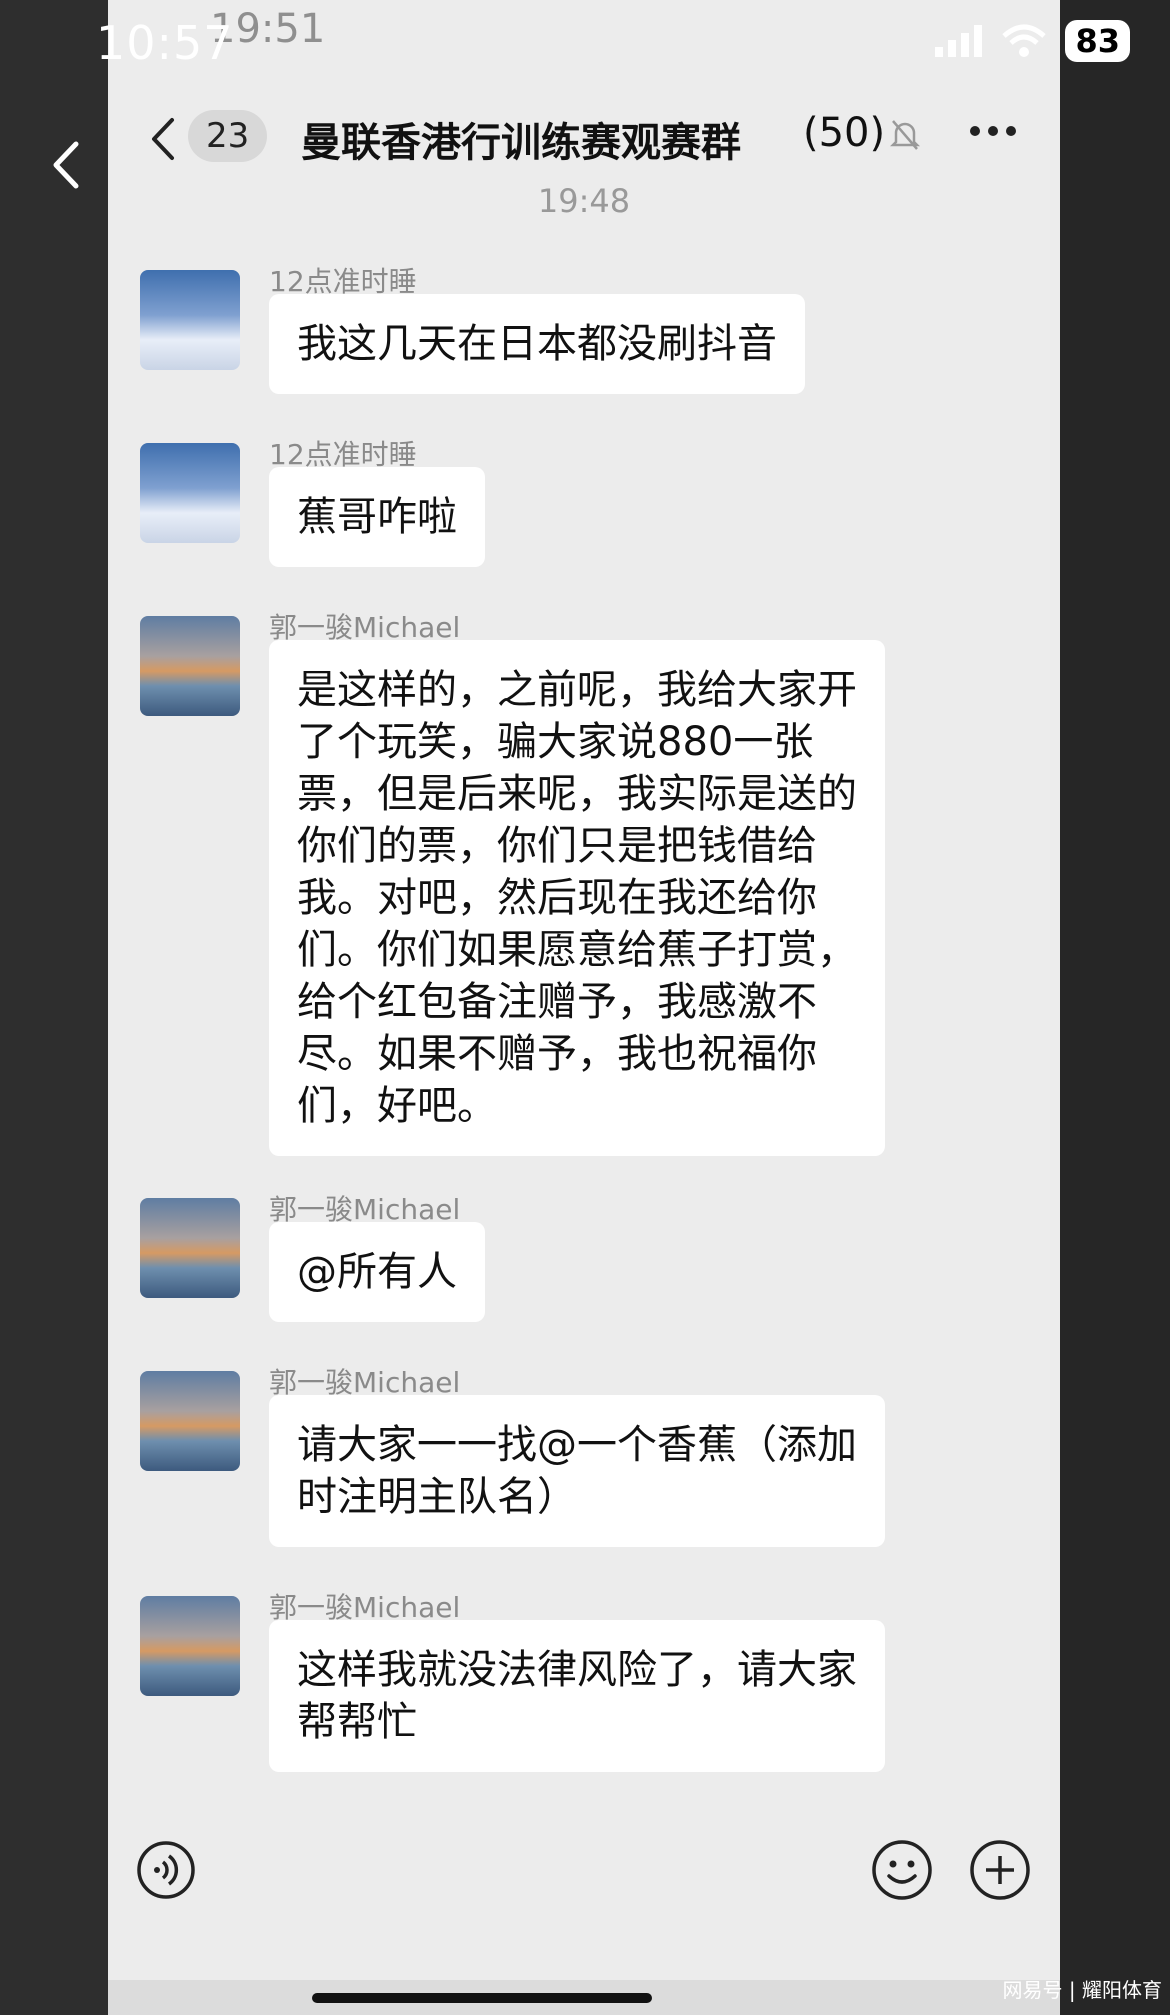  I want to click on outer-back-icon, so click(65, 165).